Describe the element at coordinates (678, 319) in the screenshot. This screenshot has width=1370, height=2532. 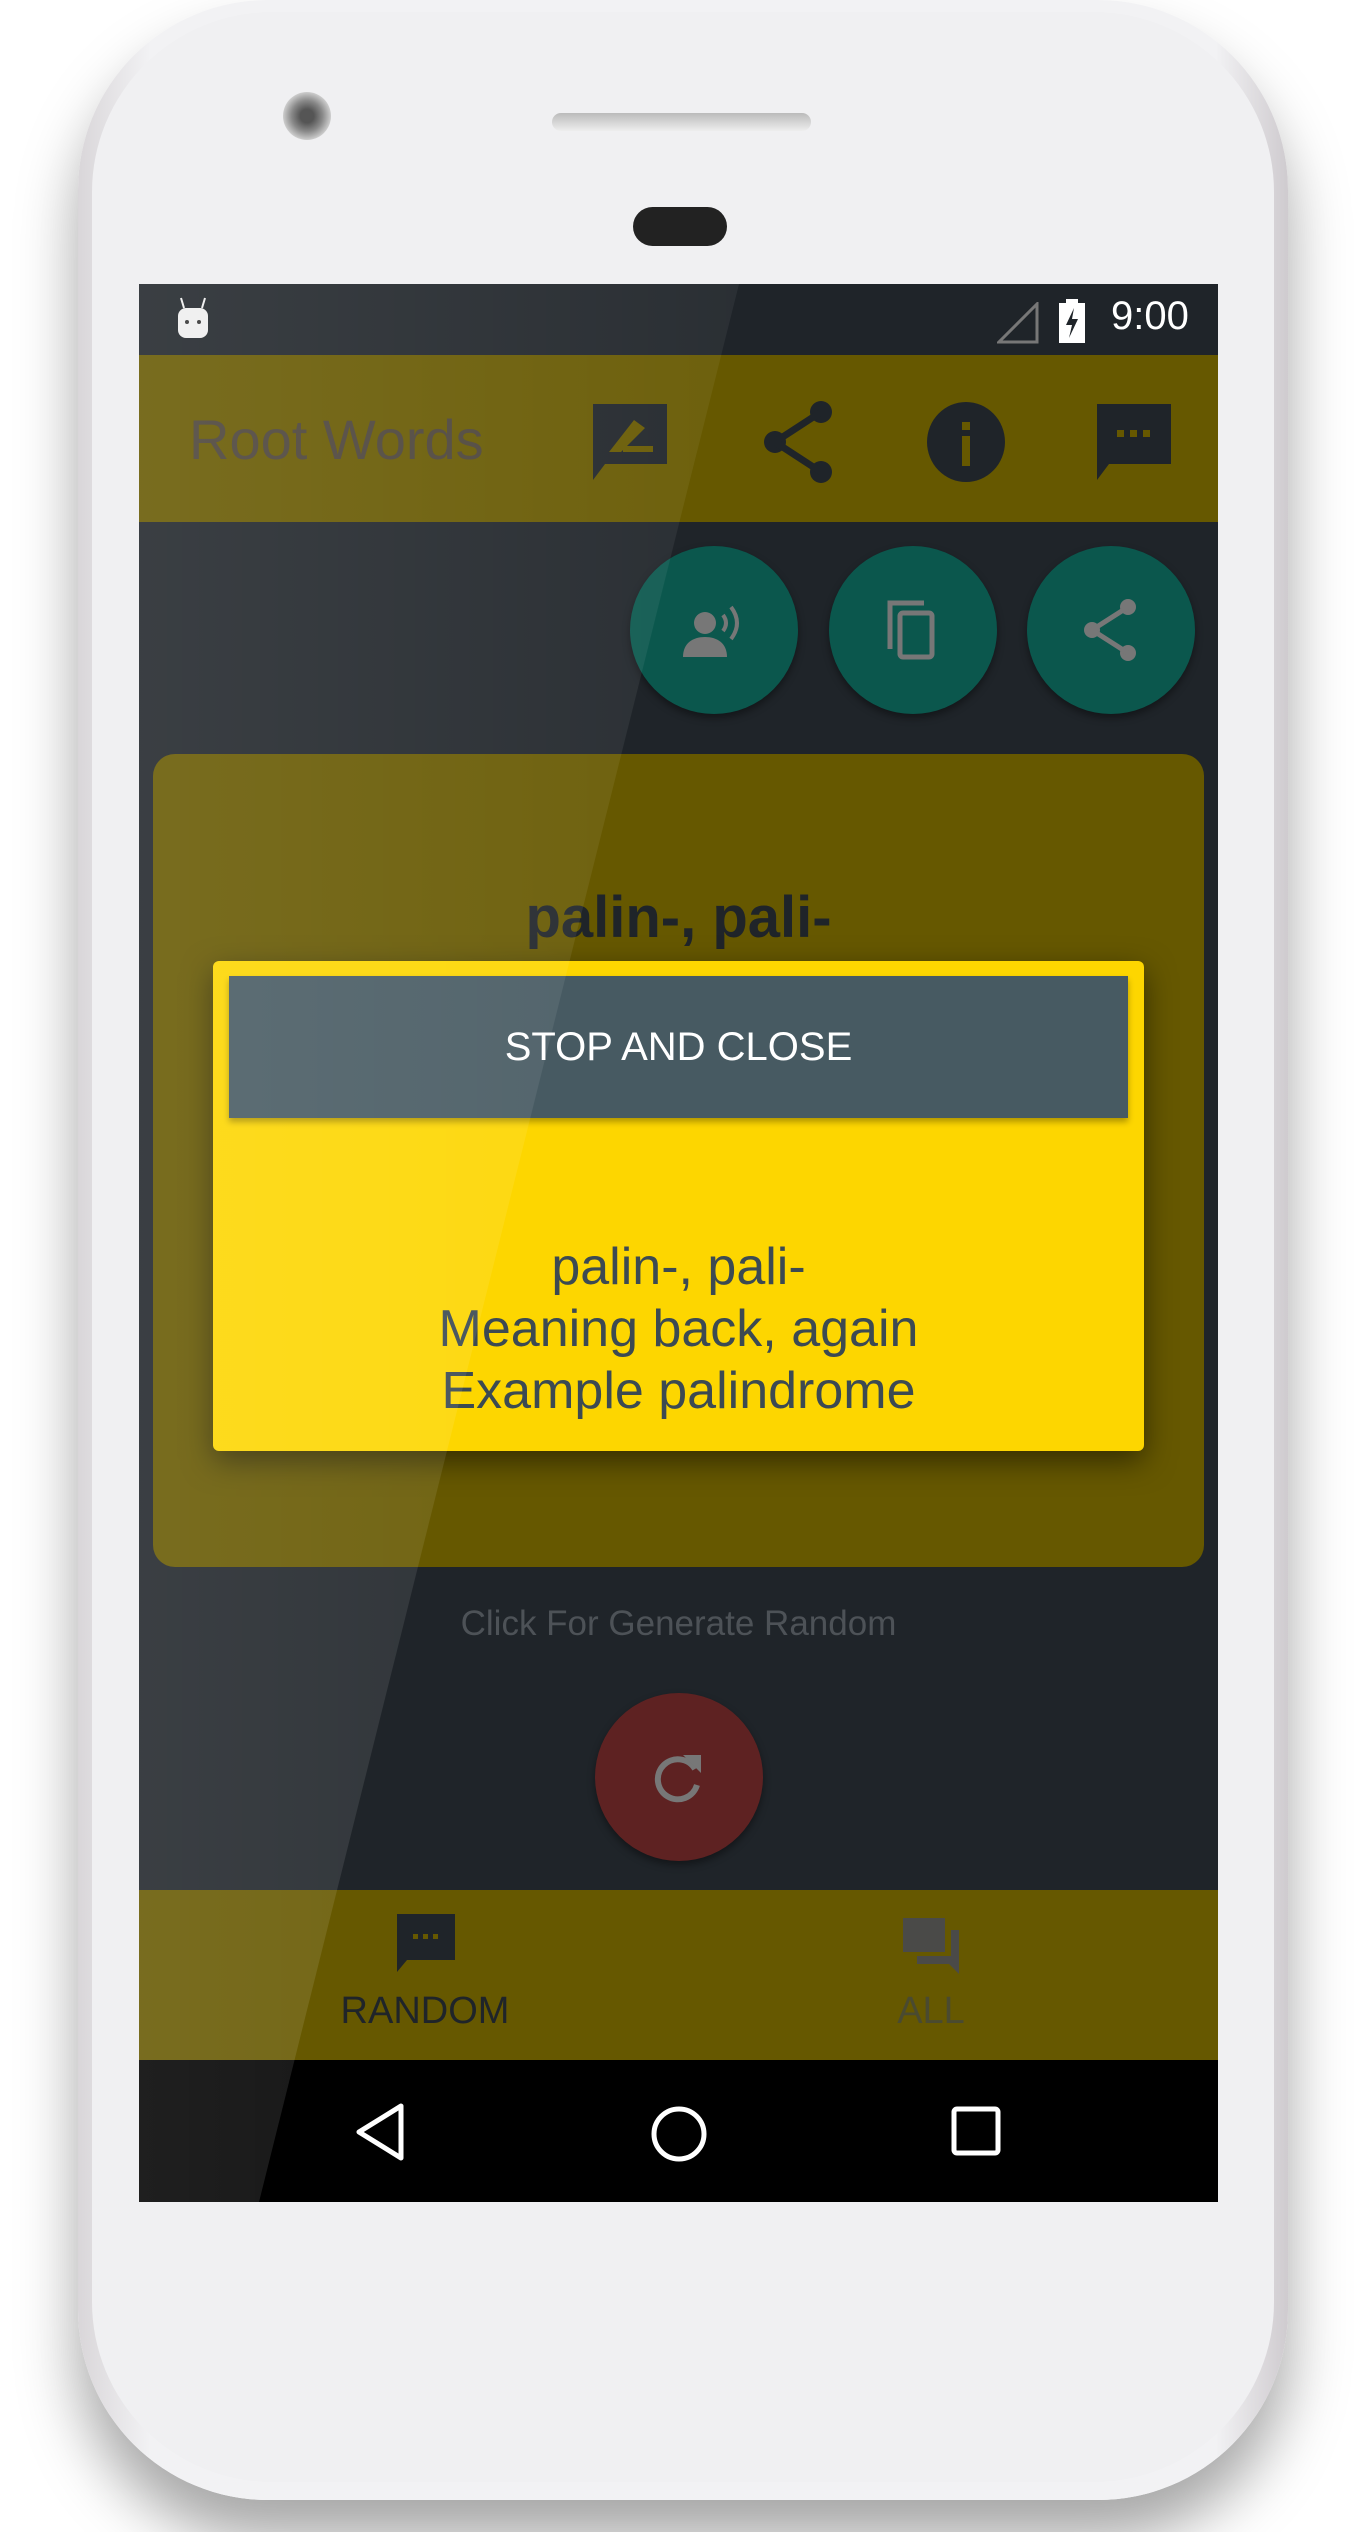
I see `status-bar: 9:00` at that location.